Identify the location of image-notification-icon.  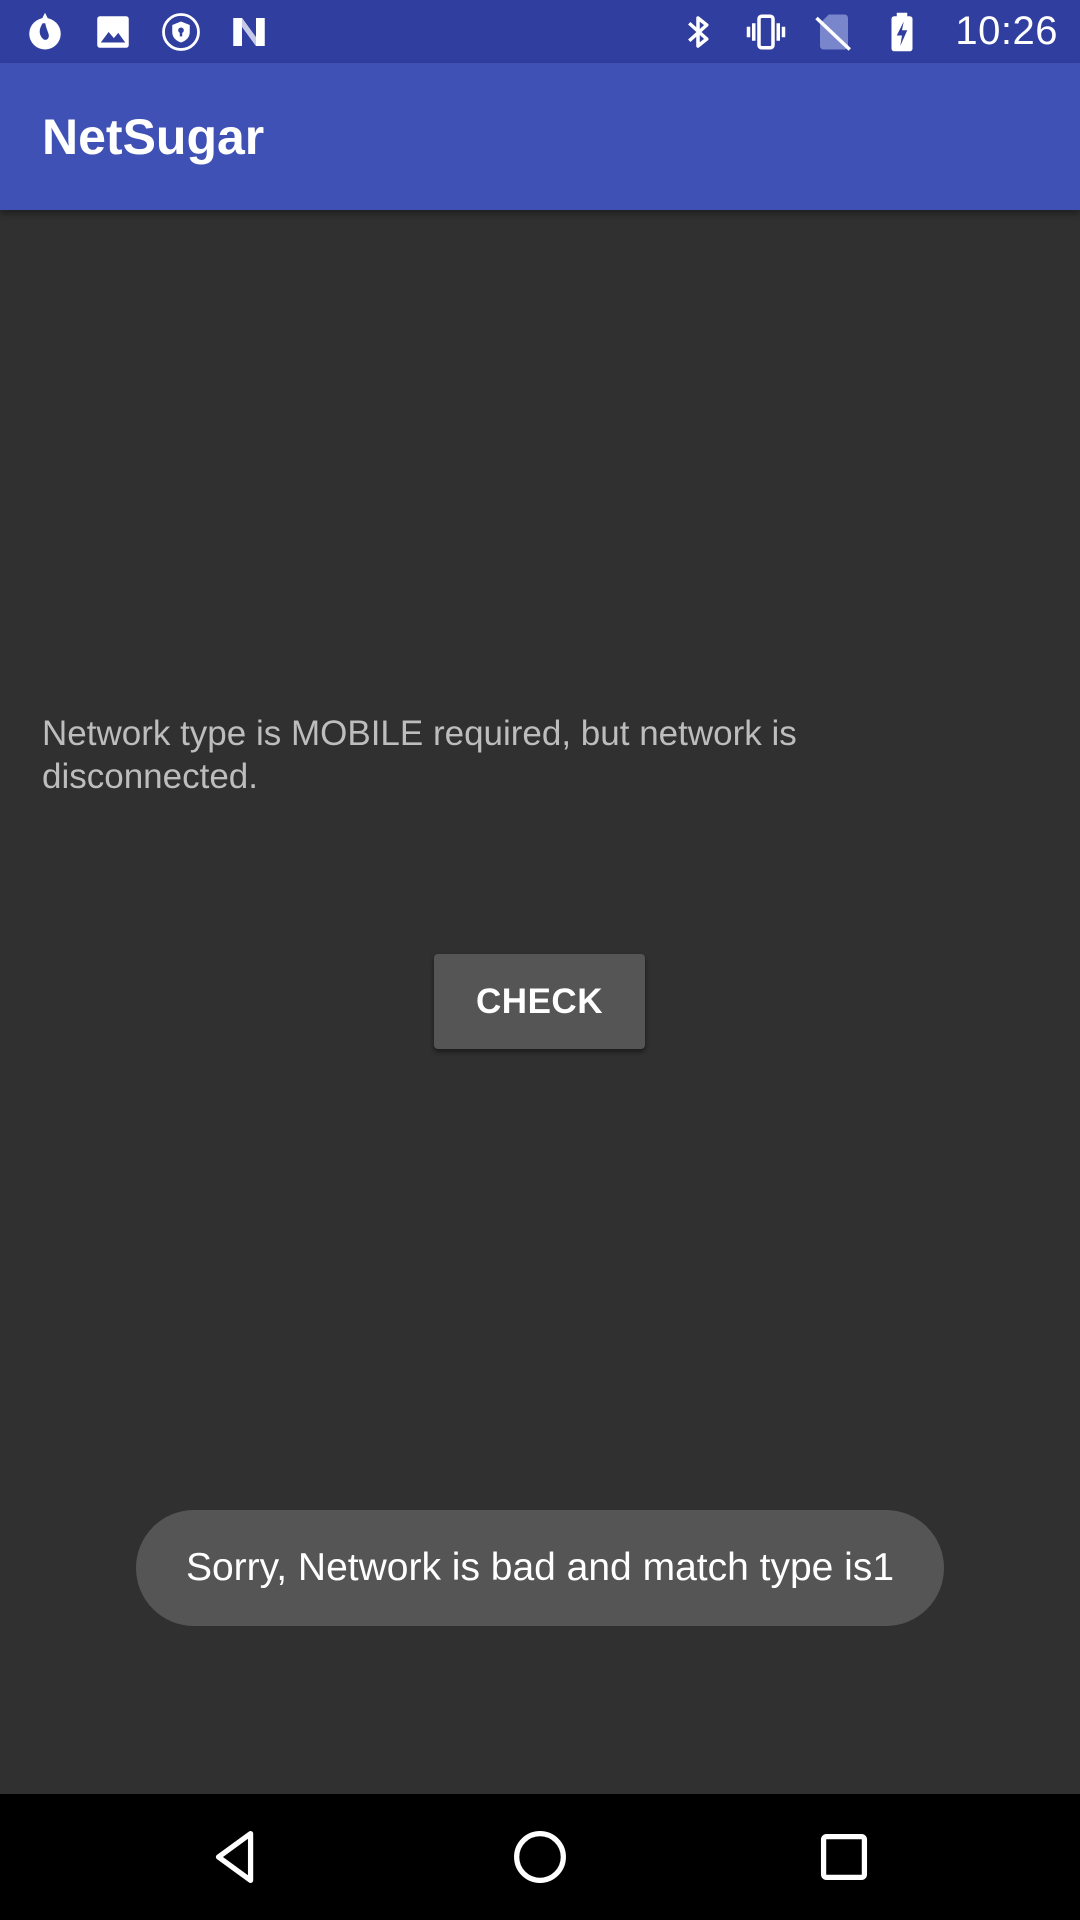
(113, 32).